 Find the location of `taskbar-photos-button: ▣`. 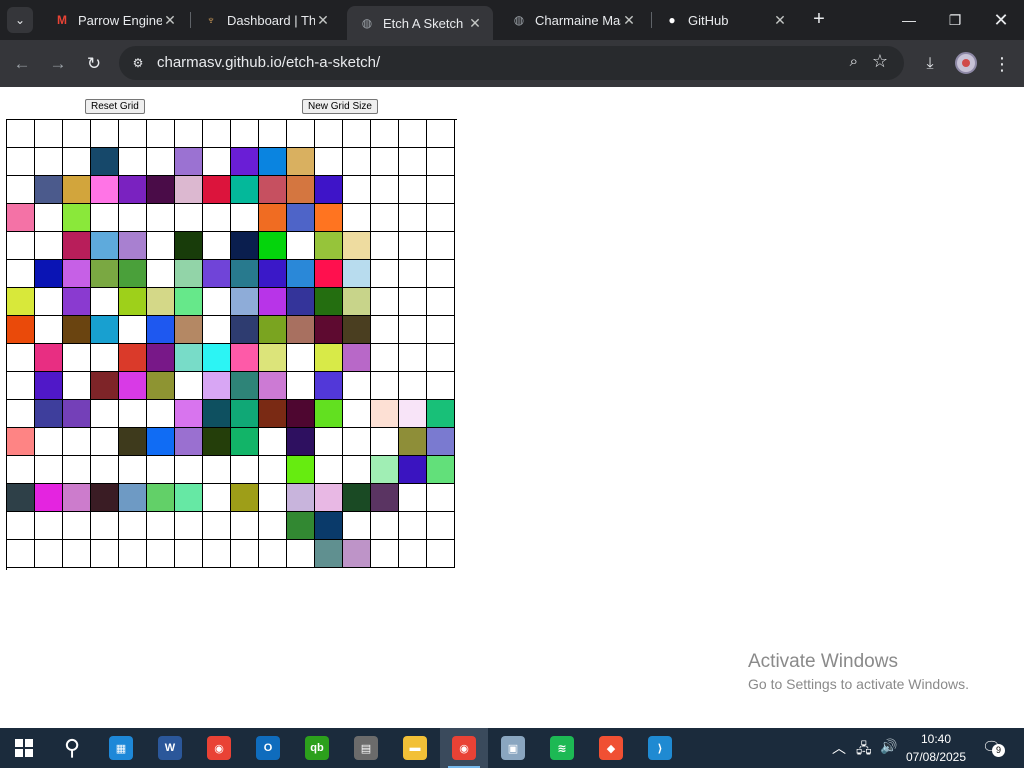

taskbar-photos-button: ▣ is located at coordinates (513, 748).